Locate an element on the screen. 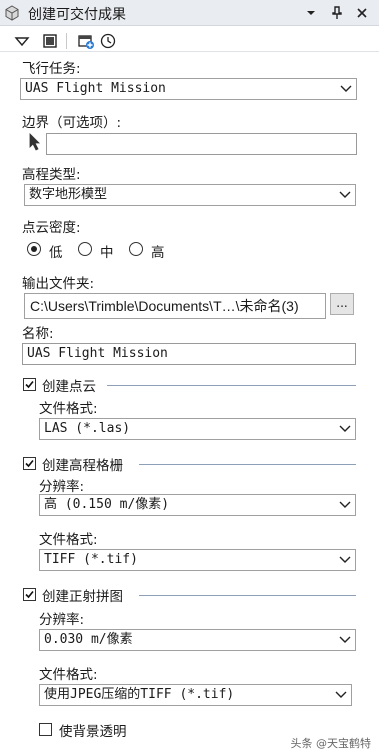 This screenshot has height=756, width=379. output-folder-label: 输出文件夹: is located at coordinates (58, 284).